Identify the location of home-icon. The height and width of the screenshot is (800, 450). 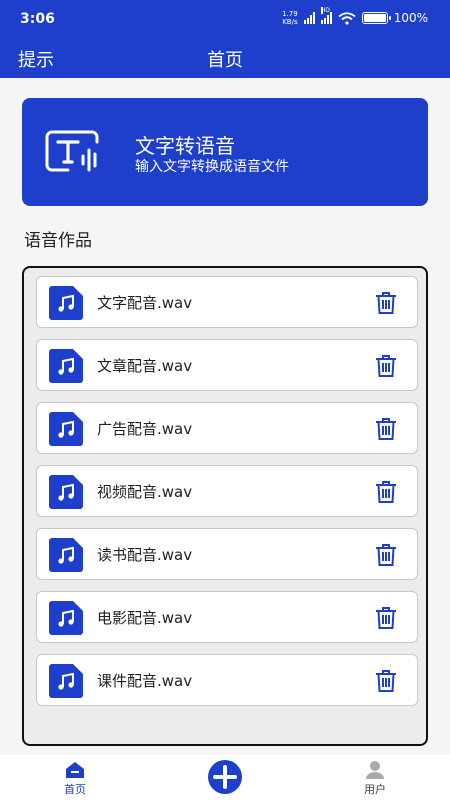
(75, 770).